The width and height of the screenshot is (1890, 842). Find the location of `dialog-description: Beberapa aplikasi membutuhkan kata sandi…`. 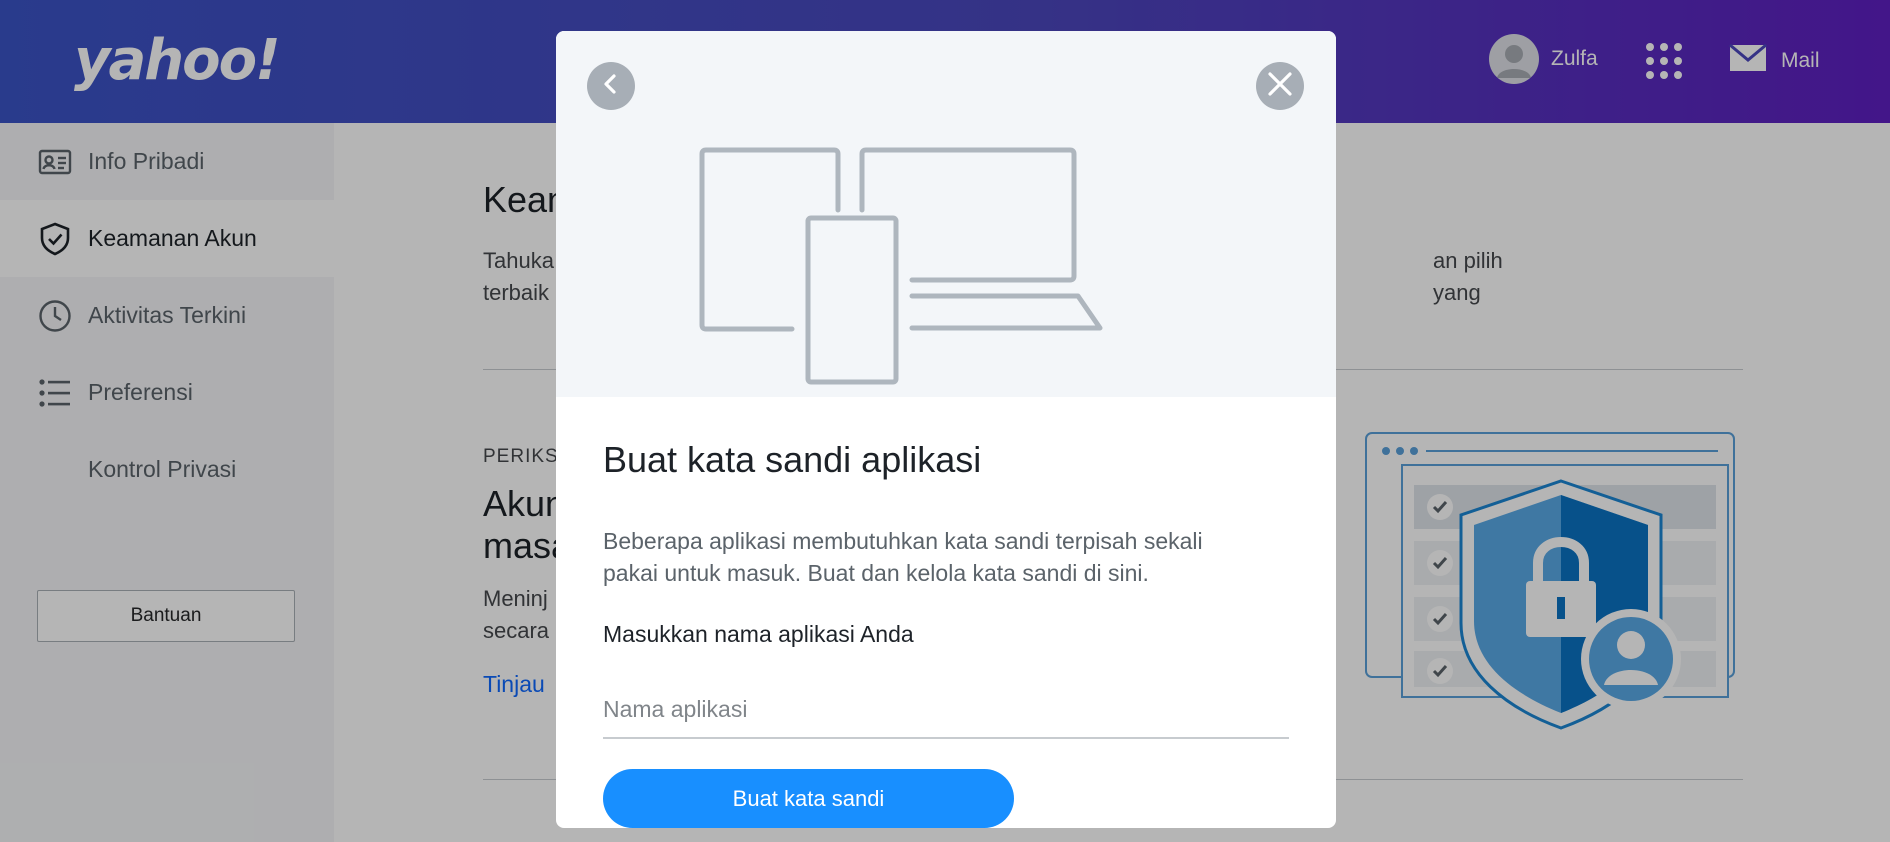

dialog-description: Beberapa aplikasi membutuhkan kata sandi… is located at coordinates (903, 557).